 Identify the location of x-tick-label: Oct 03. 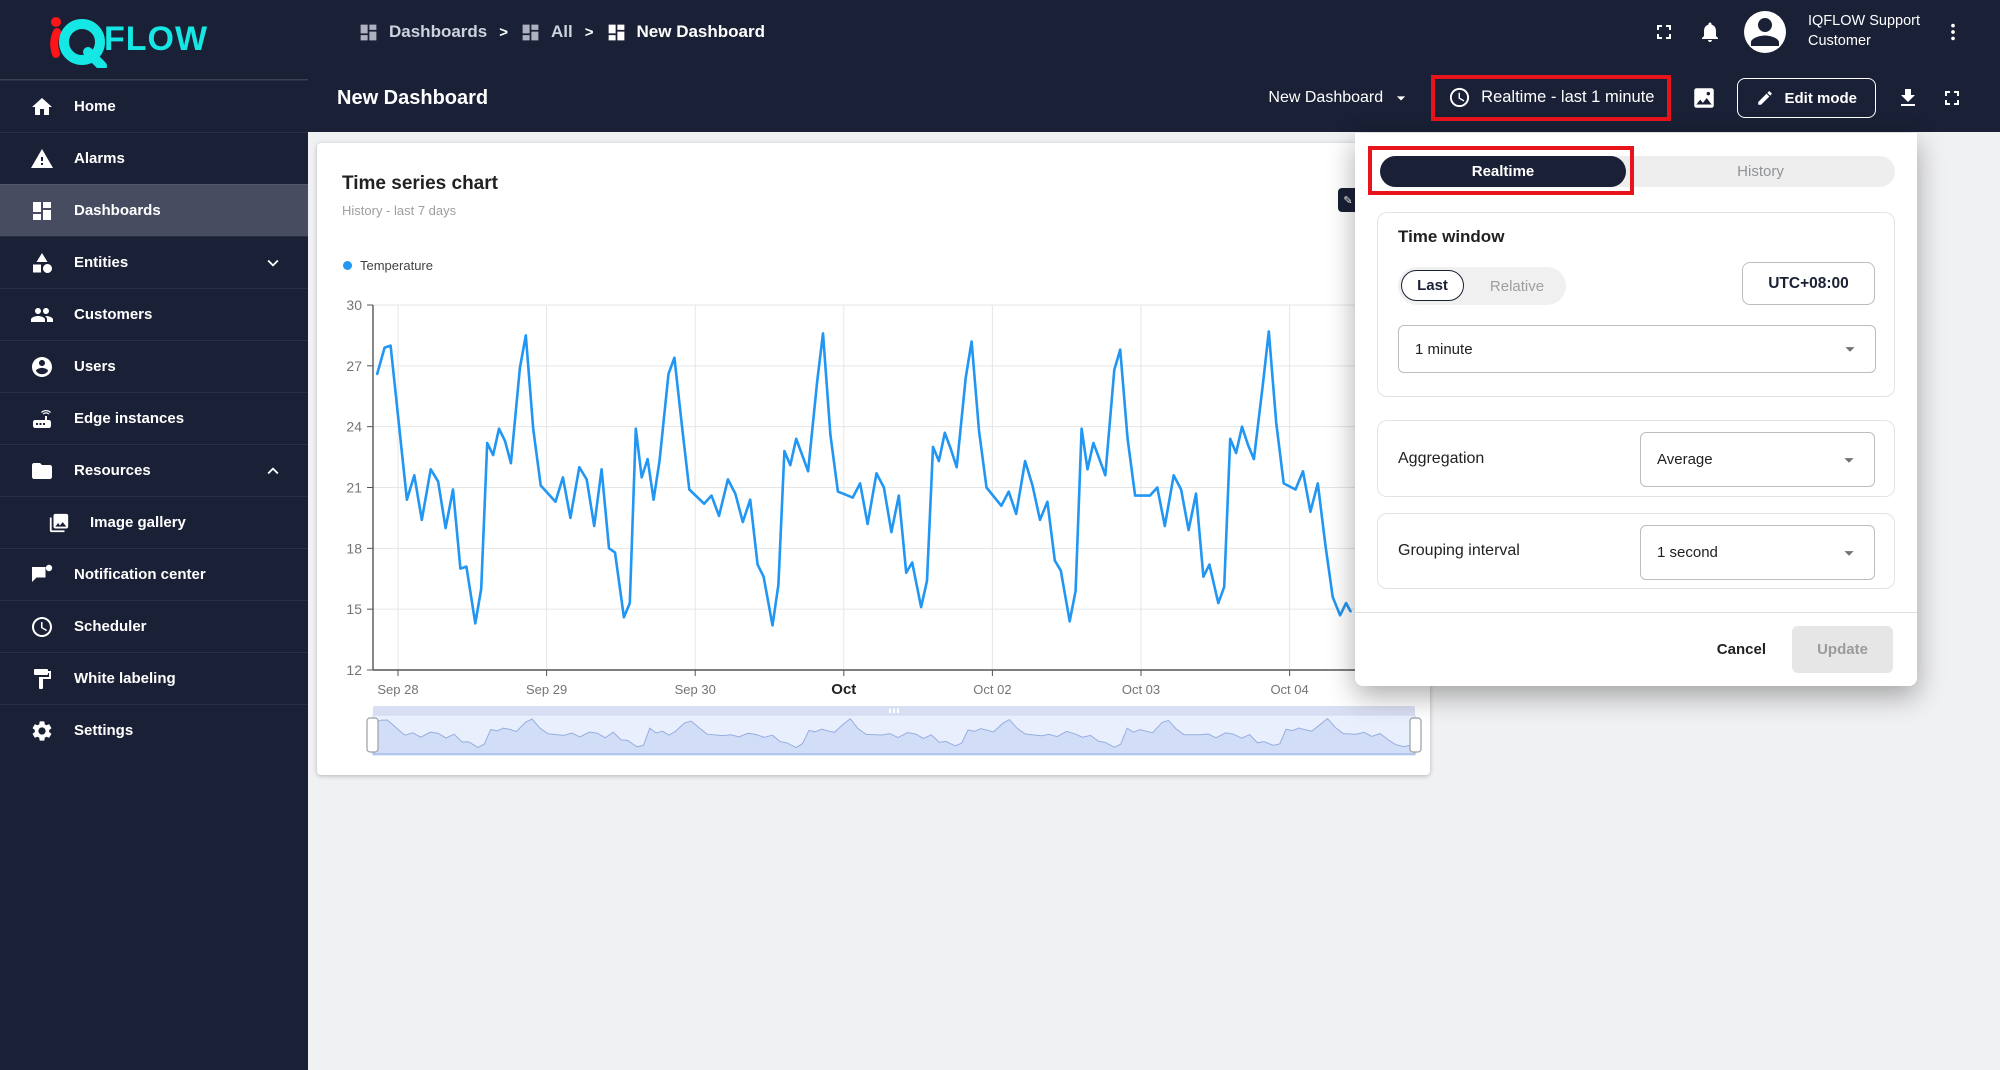
(1141, 689).